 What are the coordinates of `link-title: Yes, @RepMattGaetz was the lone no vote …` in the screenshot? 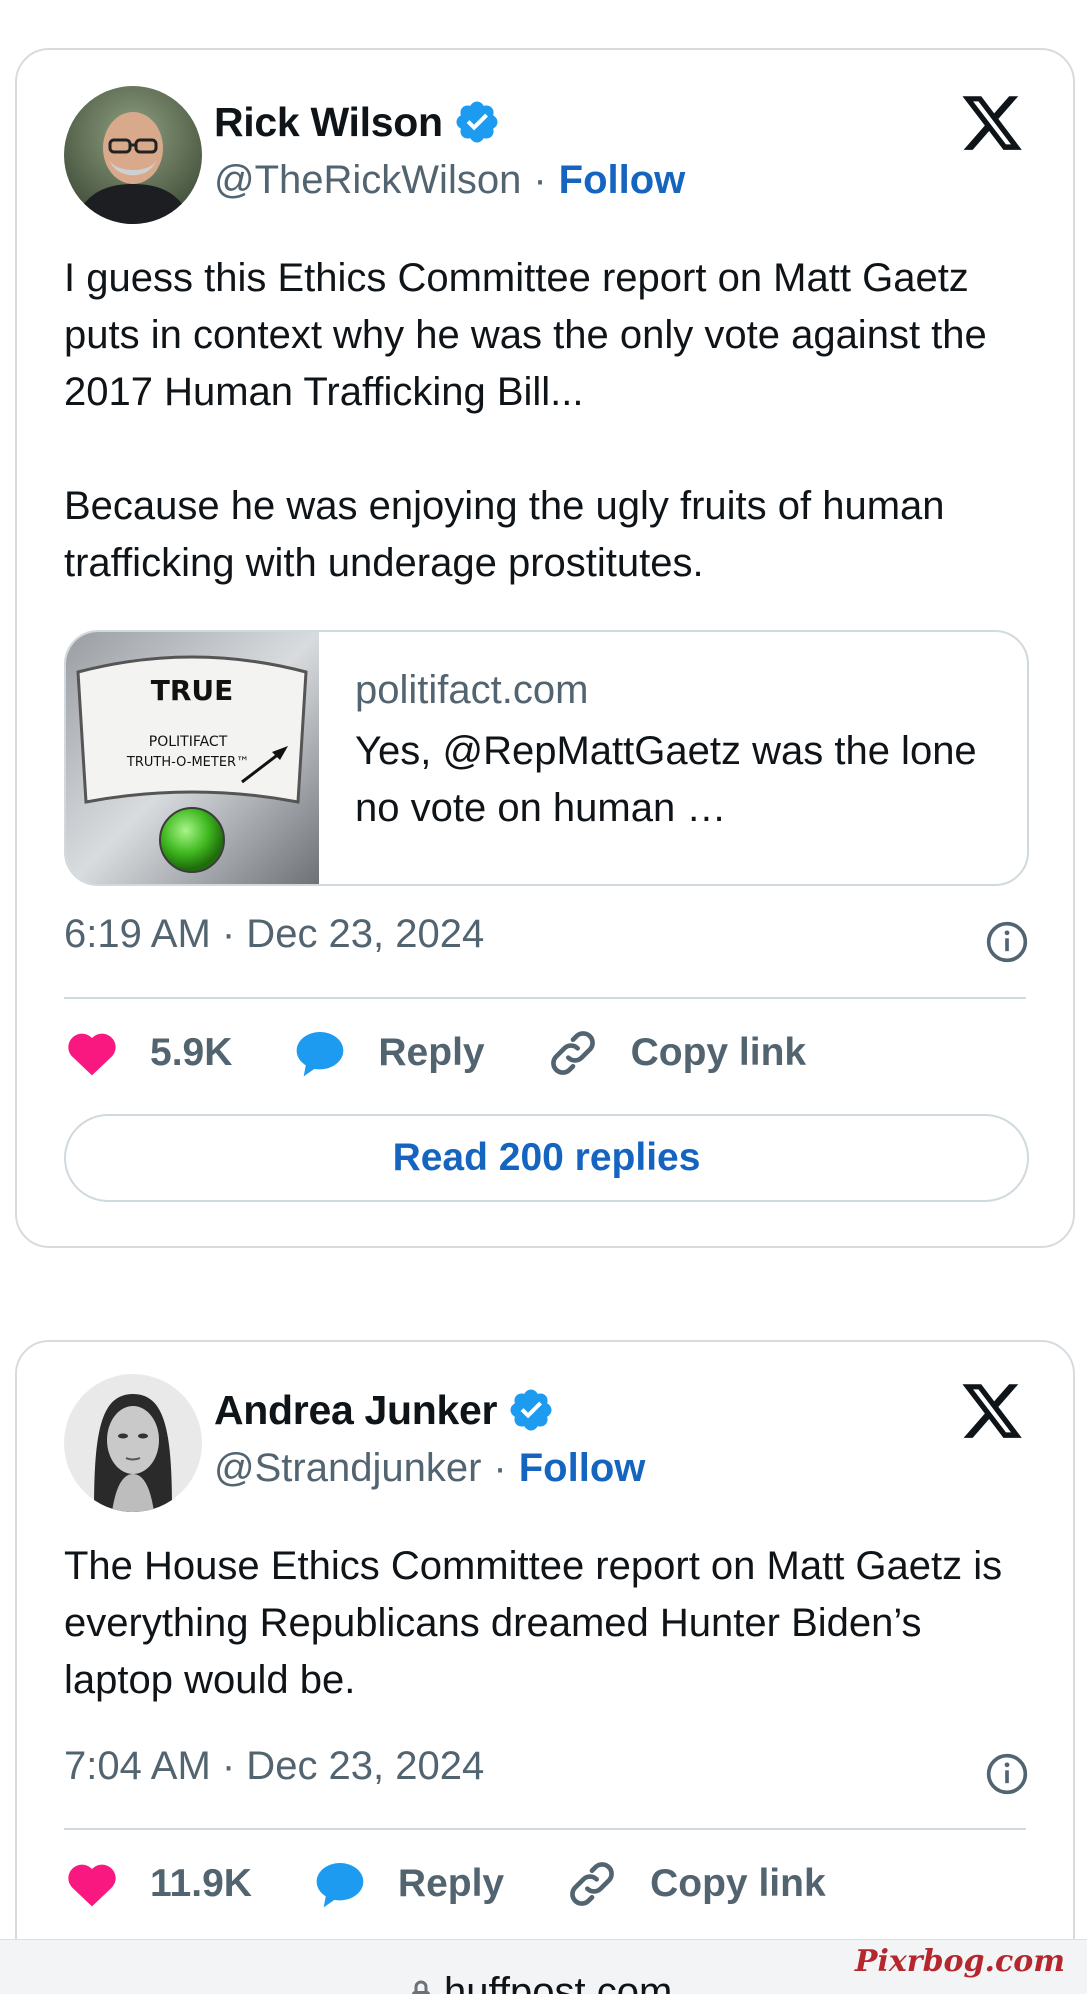 It's located at (666, 779).